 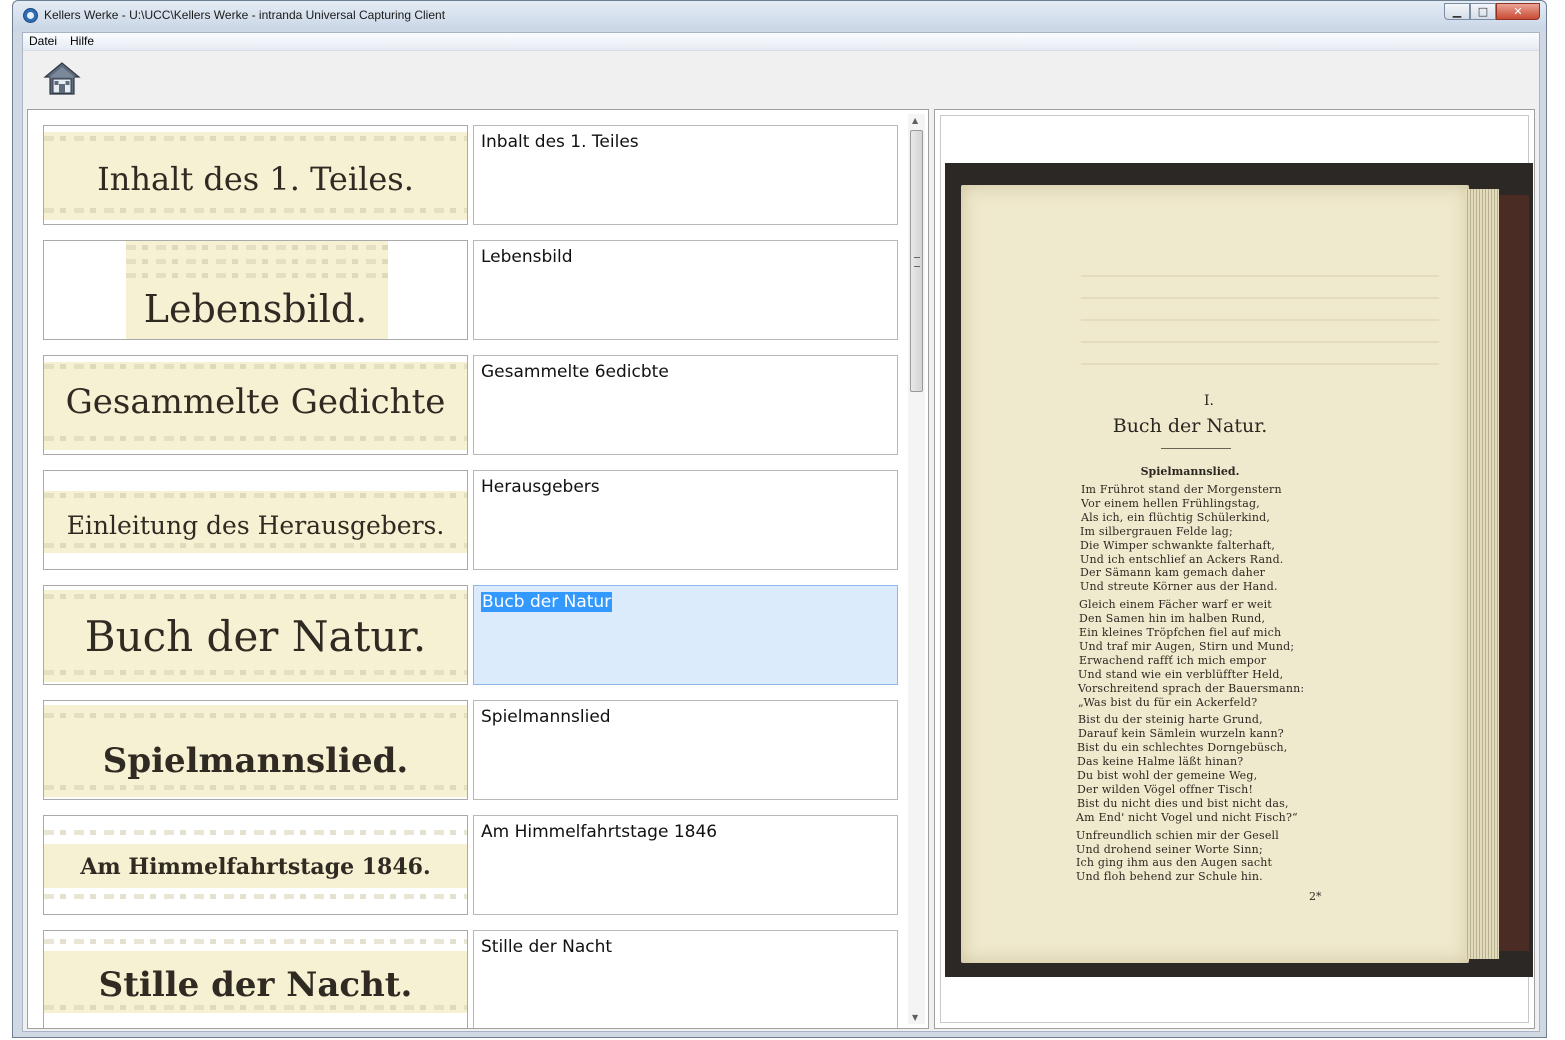 I want to click on book-page-edges, so click(x=1482, y=574).